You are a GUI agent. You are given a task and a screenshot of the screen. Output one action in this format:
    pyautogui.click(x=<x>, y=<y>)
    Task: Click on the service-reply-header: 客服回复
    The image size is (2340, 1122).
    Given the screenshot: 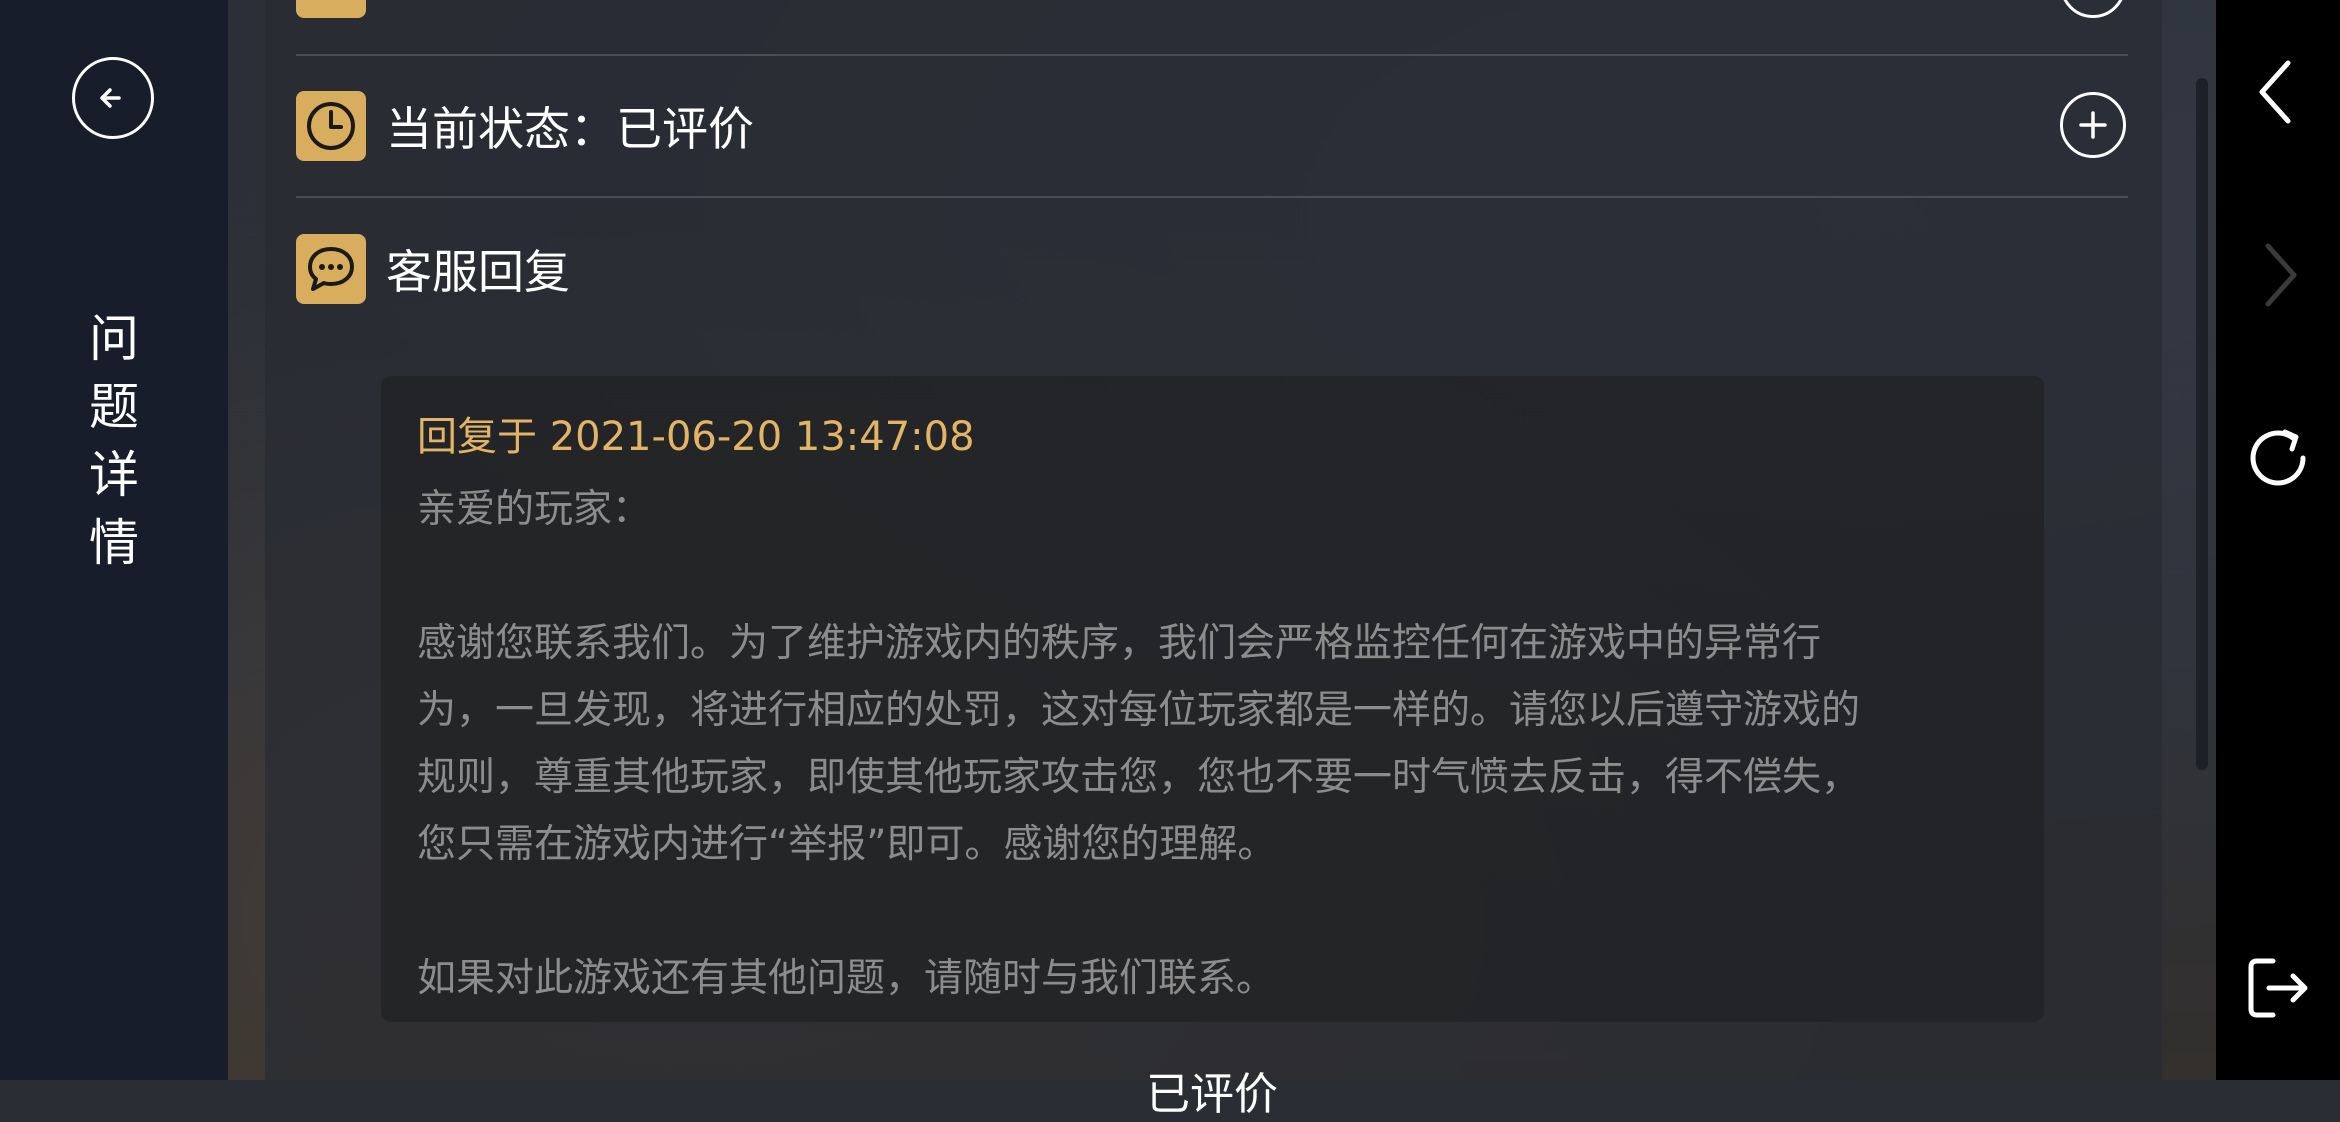 What is the action you would take?
    pyautogui.click(x=1212, y=269)
    